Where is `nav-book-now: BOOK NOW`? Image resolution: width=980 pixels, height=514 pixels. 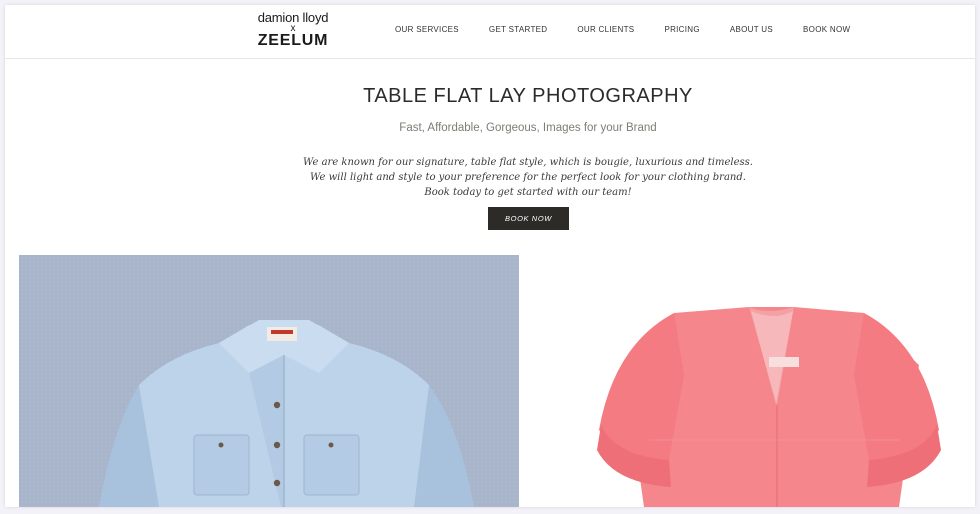
nav-book-now: BOOK NOW is located at coordinates (826, 32).